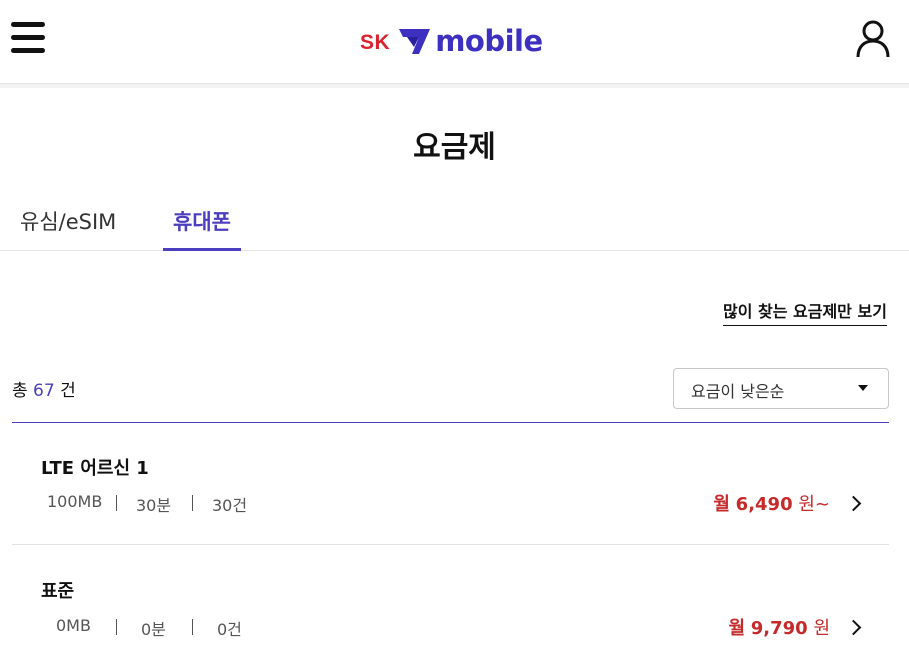 Image resolution: width=909 pixels, height=652 pixels. What do you see at coordinates (153, 629) in the screenshot?
I see `plan-voice: 0분` at bounding box center [153, 629].